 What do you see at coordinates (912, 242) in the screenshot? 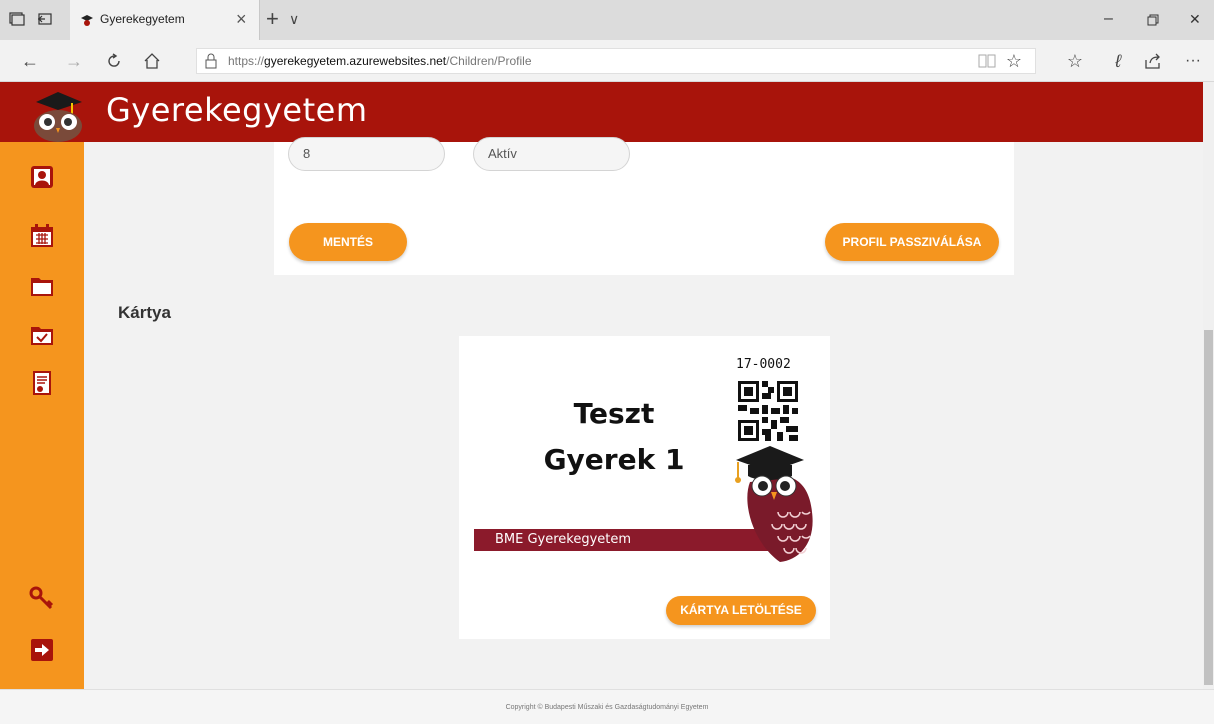
I see `deactivate-profile-button: PROFIL PASSZIVÁLÁSA` at bounding box center [912, 242].